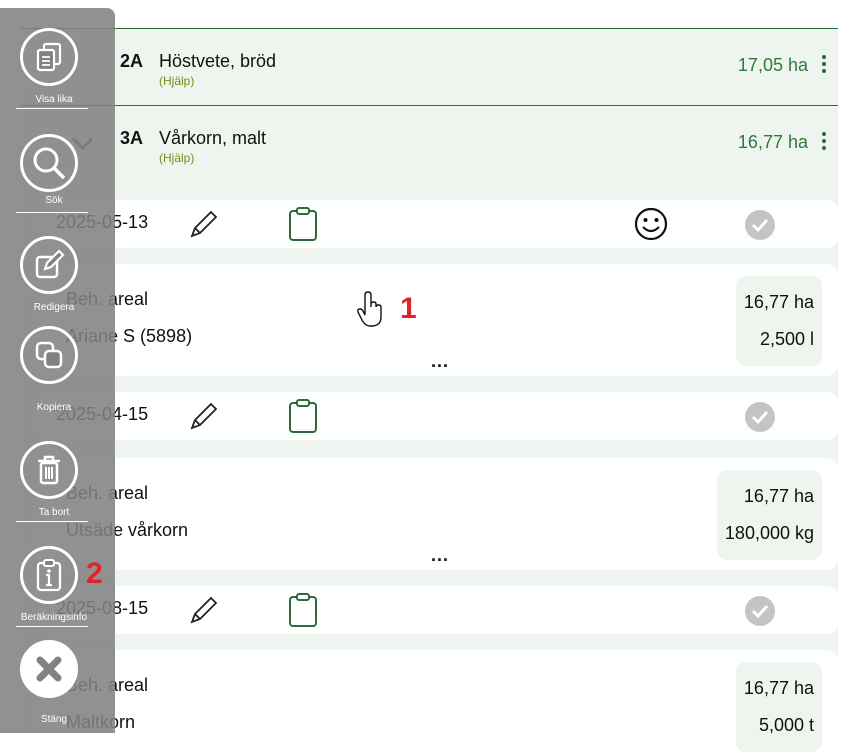  Describe the element at coordinates (778, 321) in the screenshot. I see `value-box: 16,77 ha 2,500 l` at that location.